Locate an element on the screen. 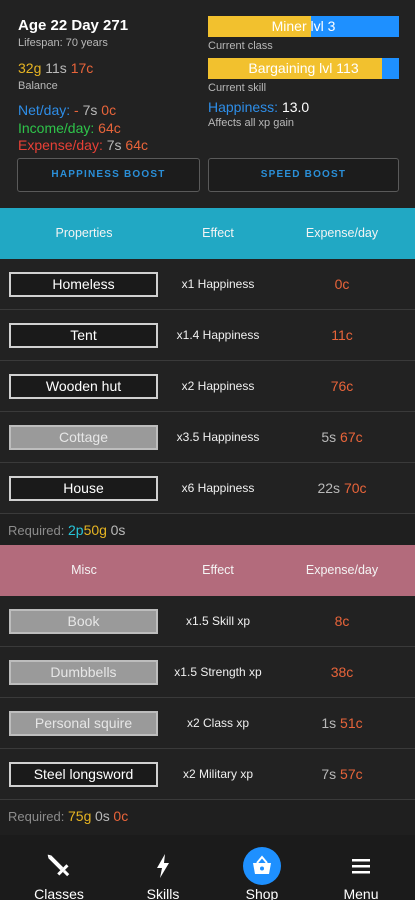 This screenshot has width=415, height=900. property-expense: 11c is located at coordinates (342, 335).